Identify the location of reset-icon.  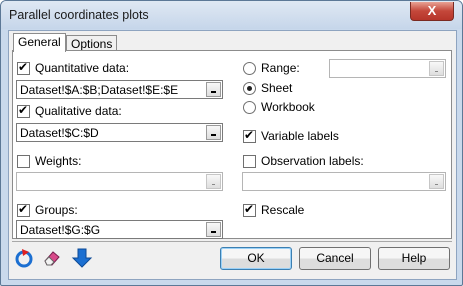
(24, 258).